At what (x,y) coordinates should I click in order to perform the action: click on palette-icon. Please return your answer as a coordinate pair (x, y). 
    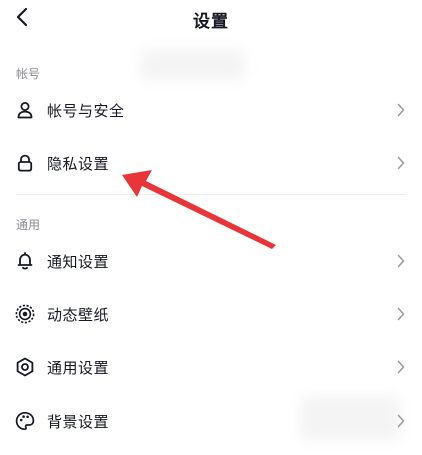
    Looking at the image, I should click on (25, 421).